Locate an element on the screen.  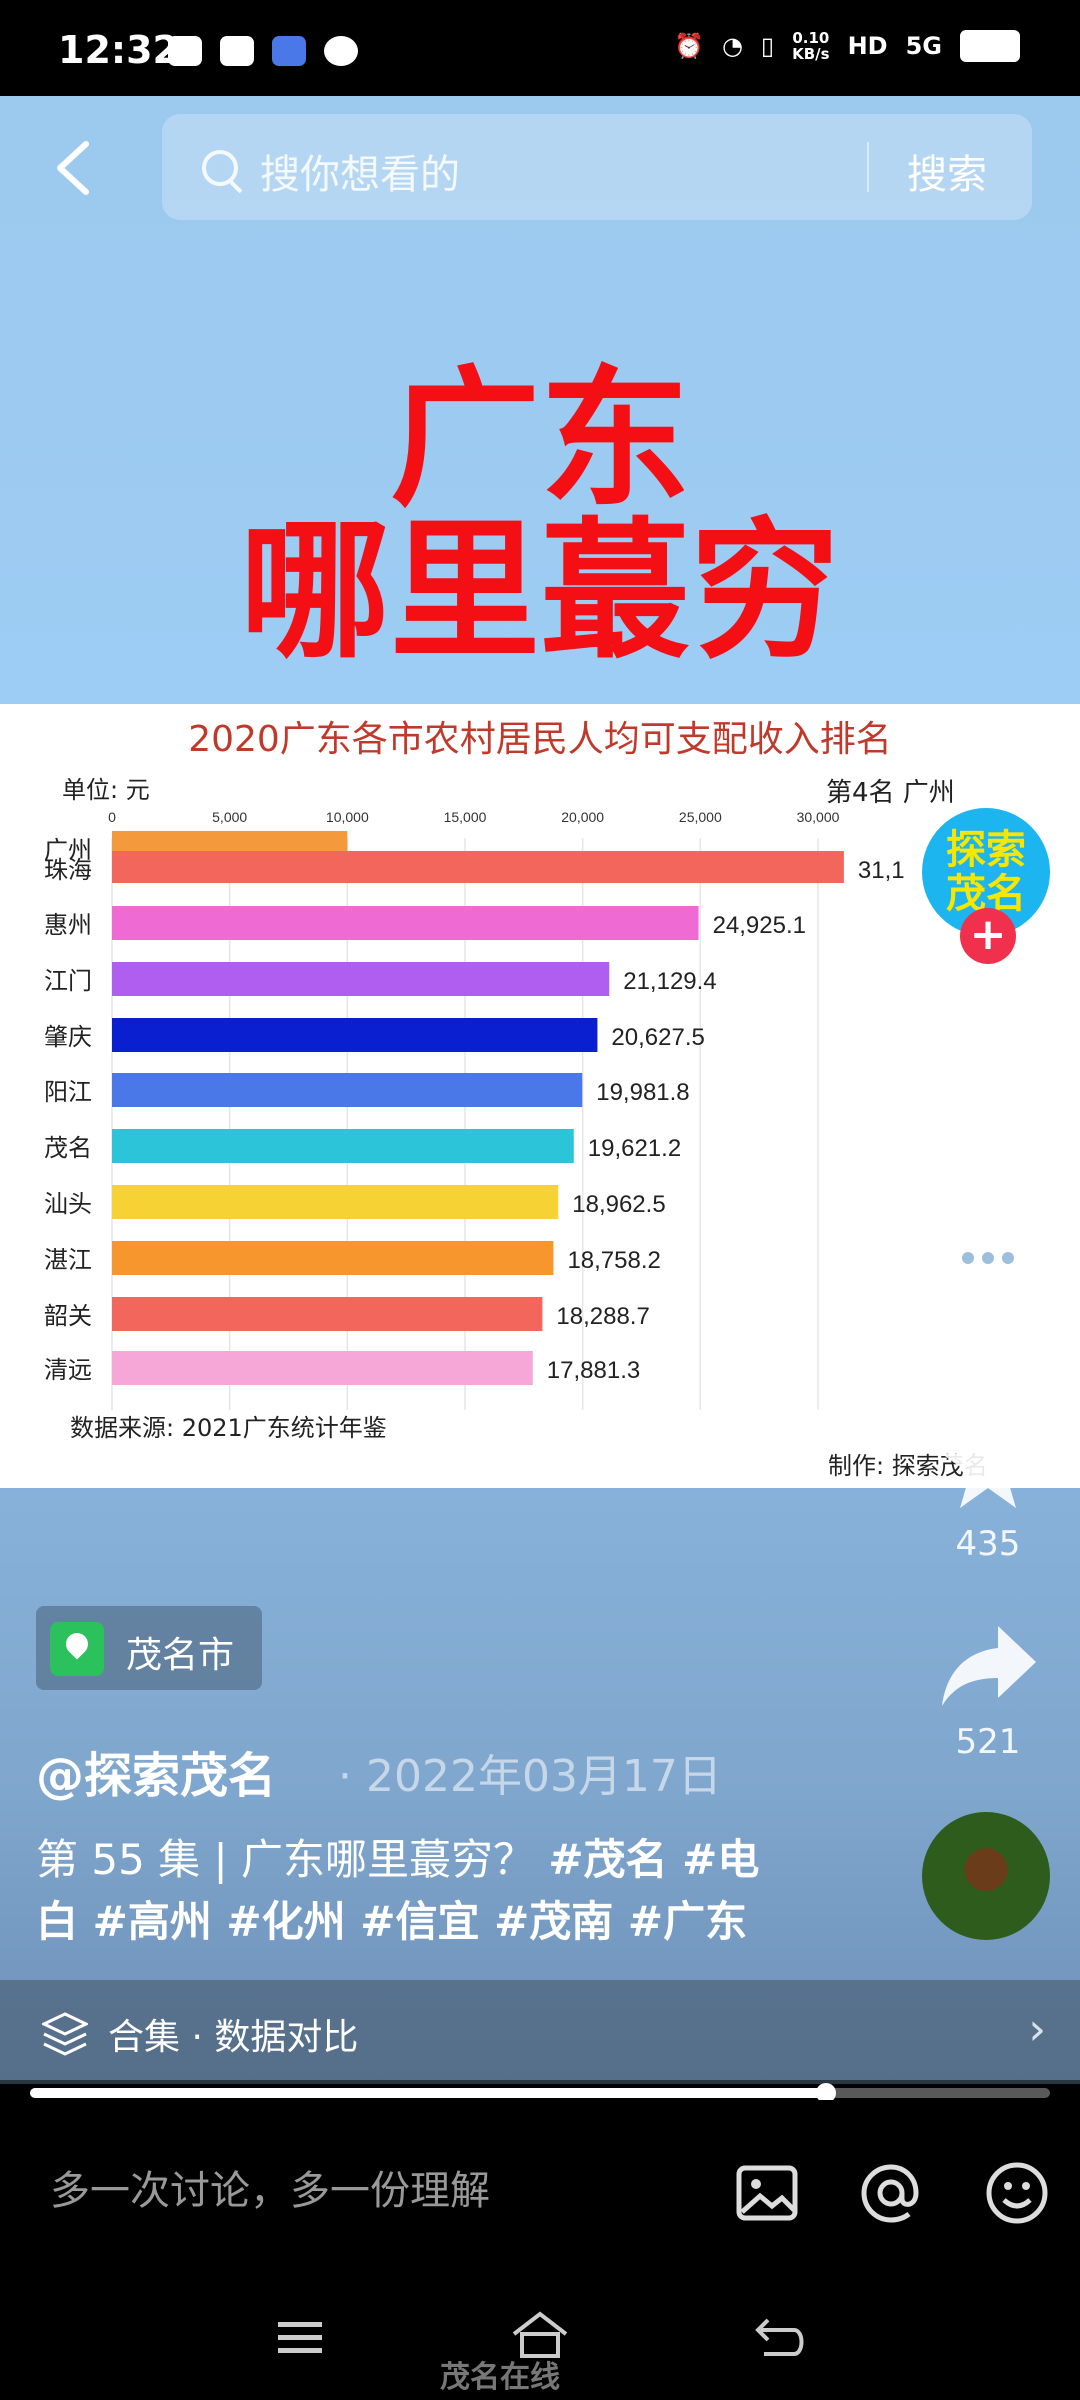
progress-fill is located at coordinates (428, 2093).